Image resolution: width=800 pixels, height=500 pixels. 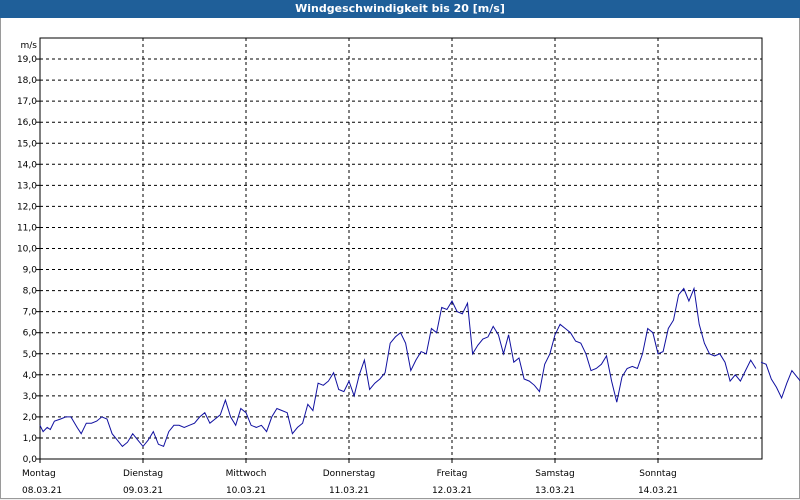 I want to click on y-tick-label: 1,0, so click(x=30, y=439).